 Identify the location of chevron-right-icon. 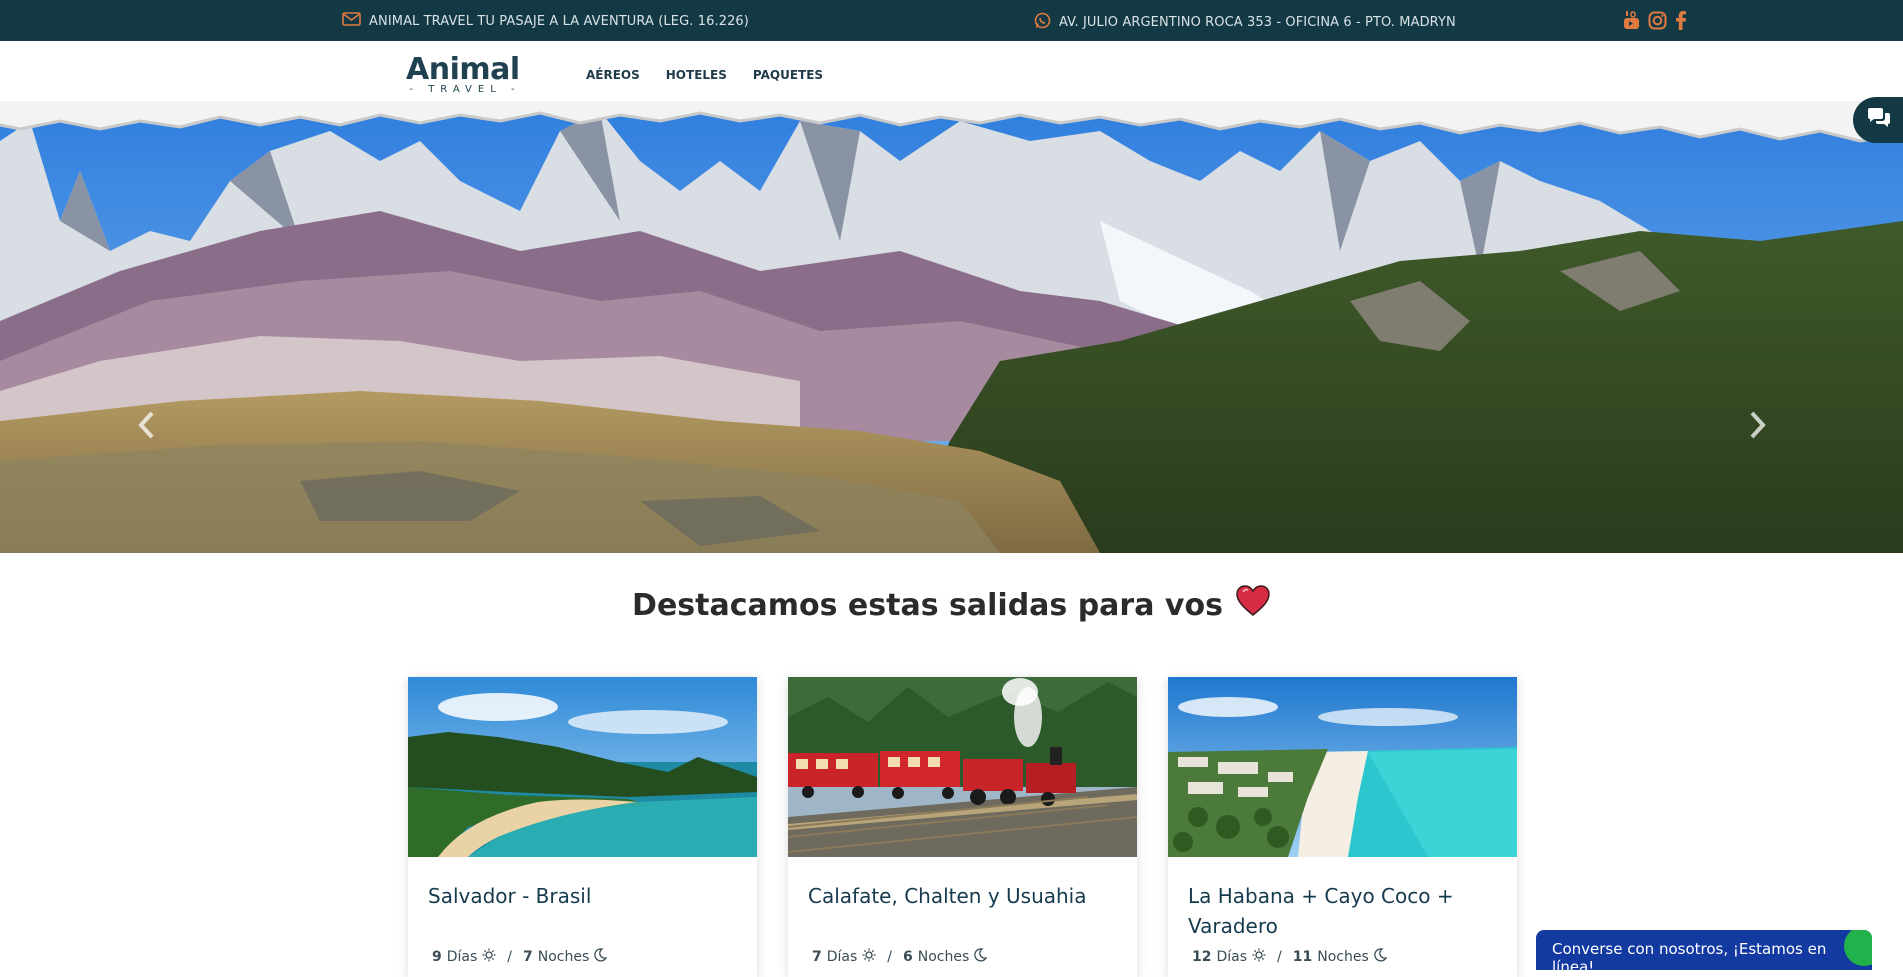
(1758, 427).